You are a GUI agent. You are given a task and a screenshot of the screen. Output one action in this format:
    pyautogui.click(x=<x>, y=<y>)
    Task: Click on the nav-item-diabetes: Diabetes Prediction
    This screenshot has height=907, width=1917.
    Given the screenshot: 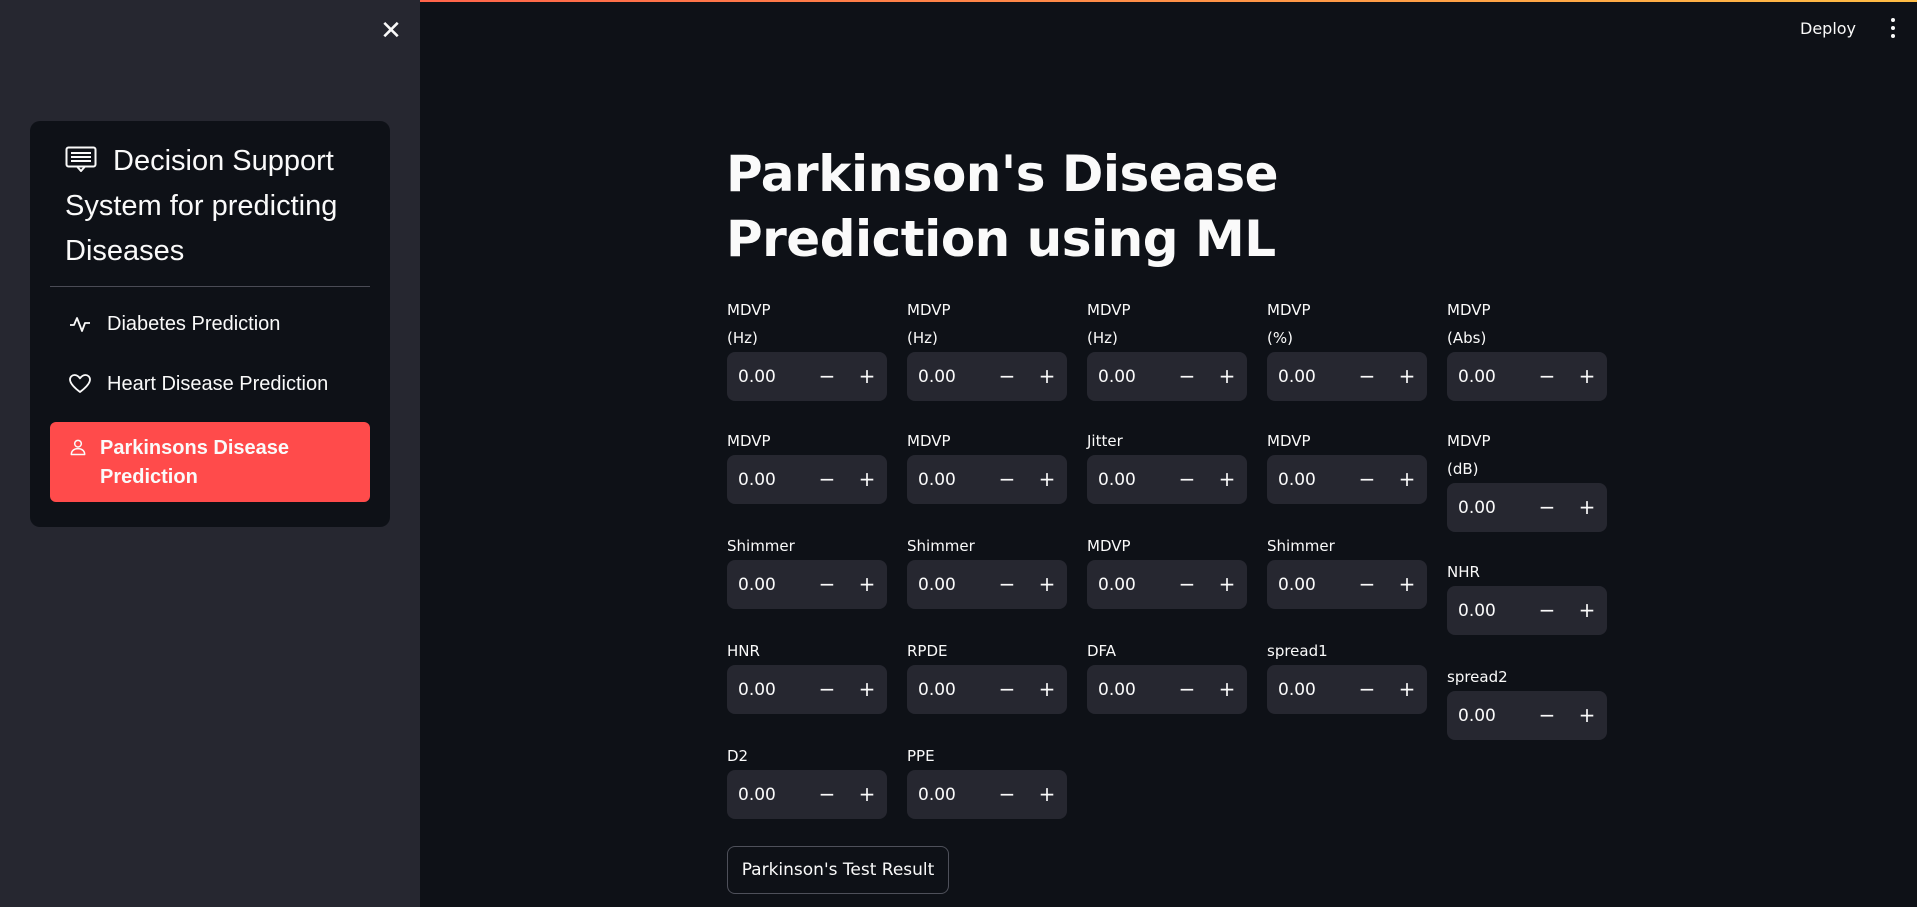 What is the action you would take?
    pyautogui.click(x=210, y=324)
    